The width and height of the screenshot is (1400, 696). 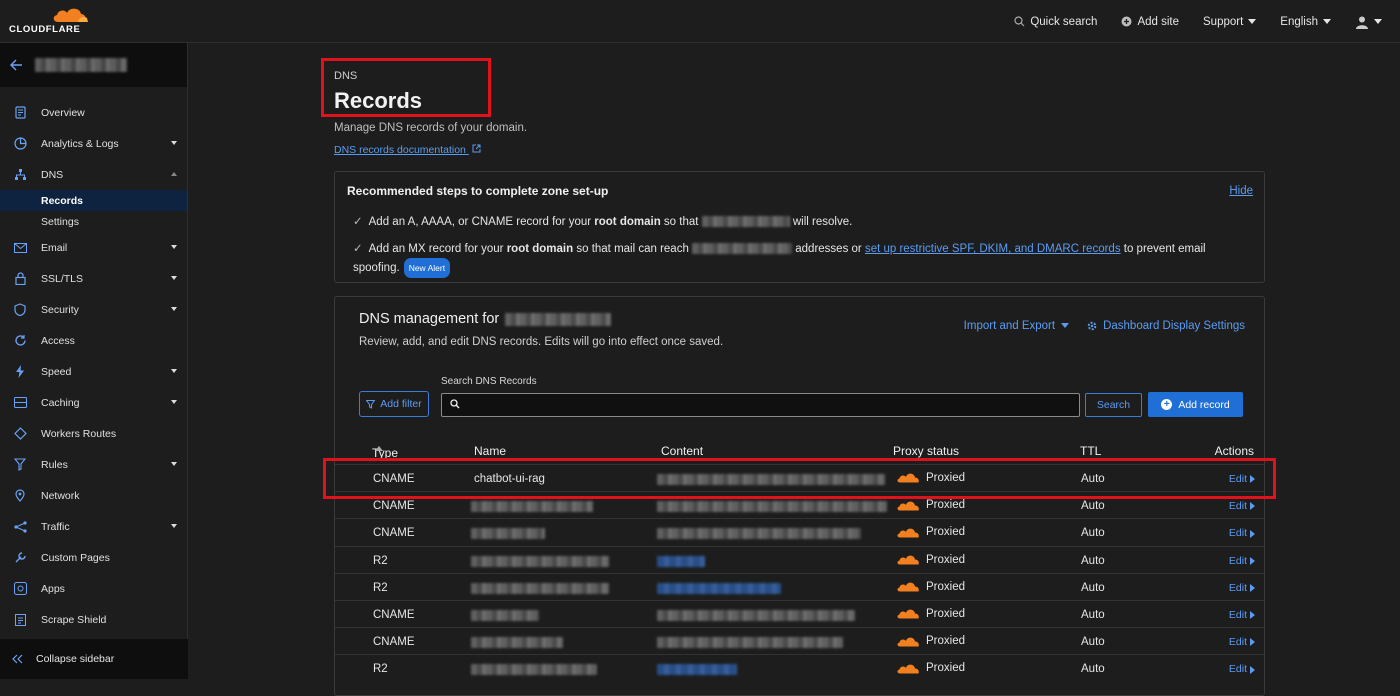 I want to click on cloudflare-logo: CLOUDFLARE, so click(x=50, y=21).